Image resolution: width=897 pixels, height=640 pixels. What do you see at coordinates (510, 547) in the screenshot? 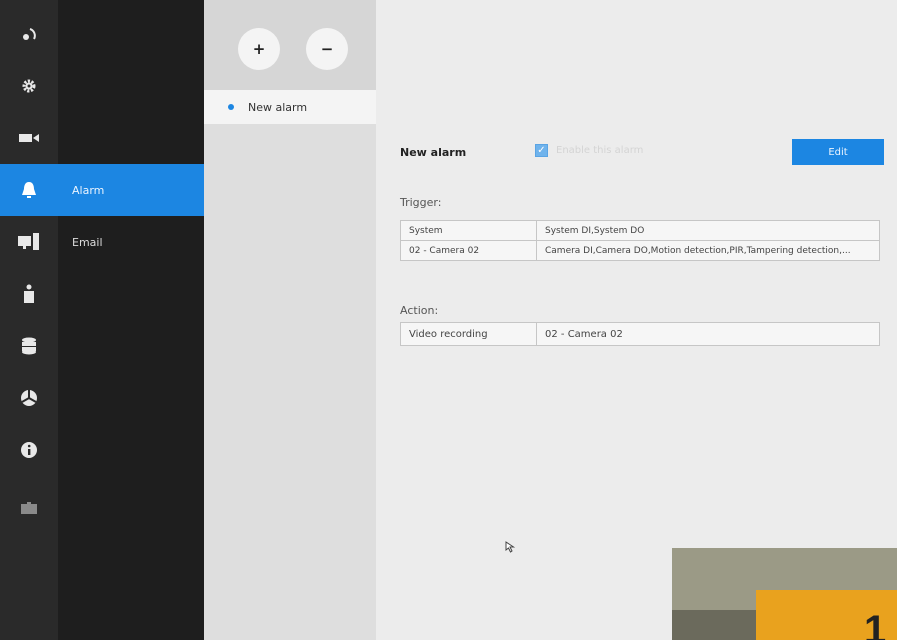
I see `cursor-icon` at bounding box center [510, 547].